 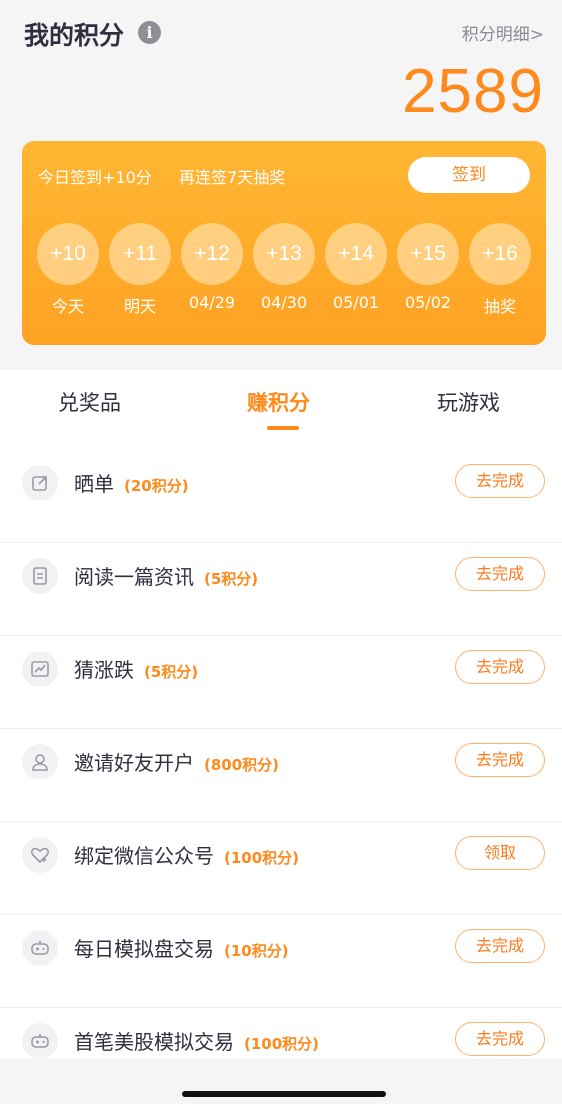 I want to click on task-row: 阅读一篇资讯 (5积分) 去完成, so click(x=281, y=589).